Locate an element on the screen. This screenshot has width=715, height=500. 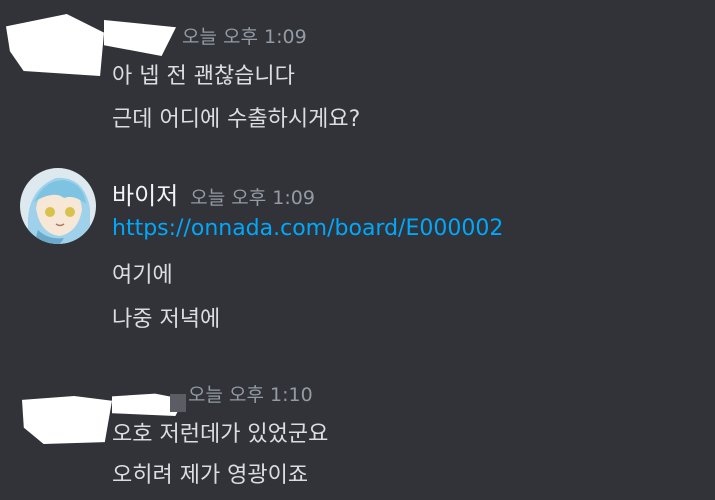
message-header: 바이저 오늘 오후 1:09 is located at coordinates (213, 193).